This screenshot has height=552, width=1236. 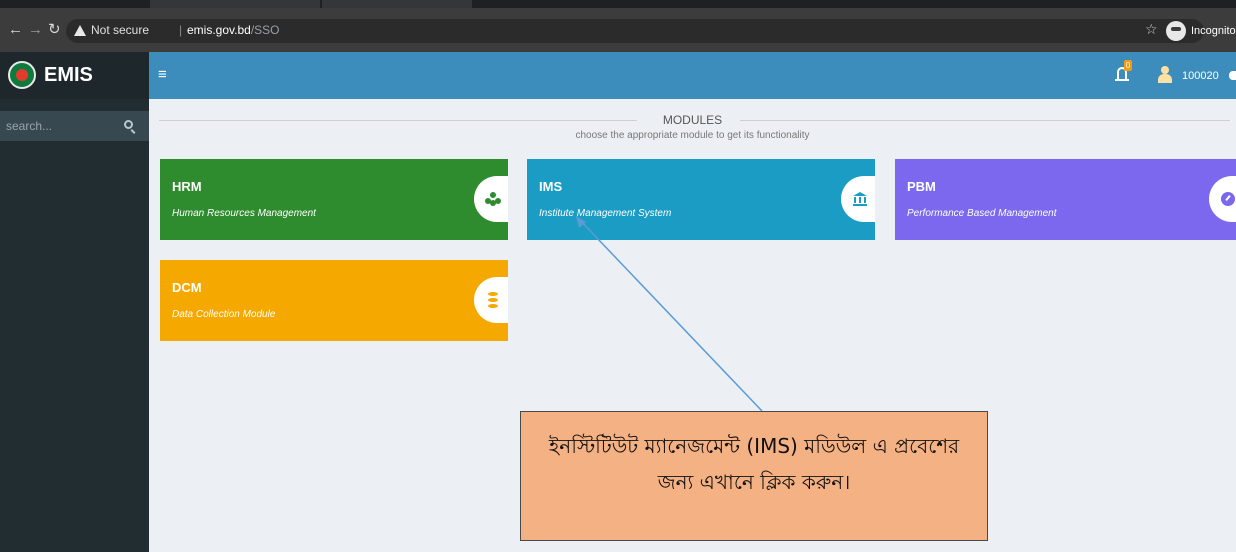 I want to click on reload-icon: ↻, so click(x=54, y=30).